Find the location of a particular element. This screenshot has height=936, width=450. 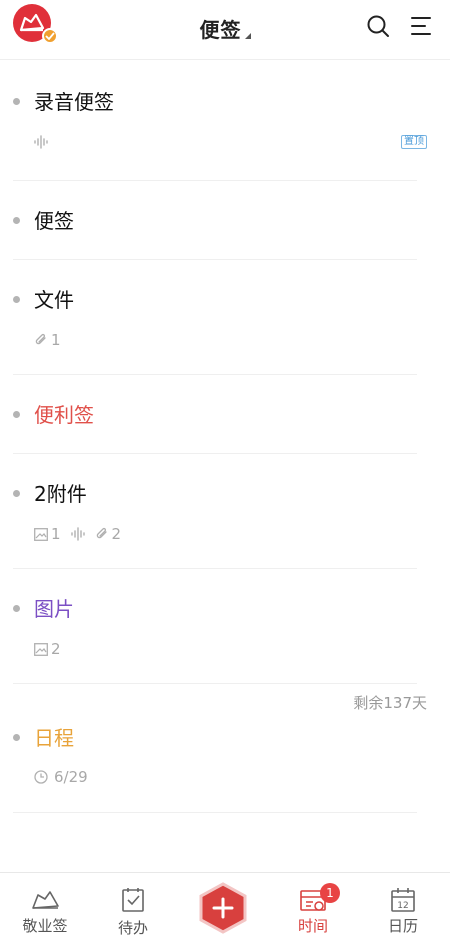

calendar-day: 12 is located at coordinates (402, 906).